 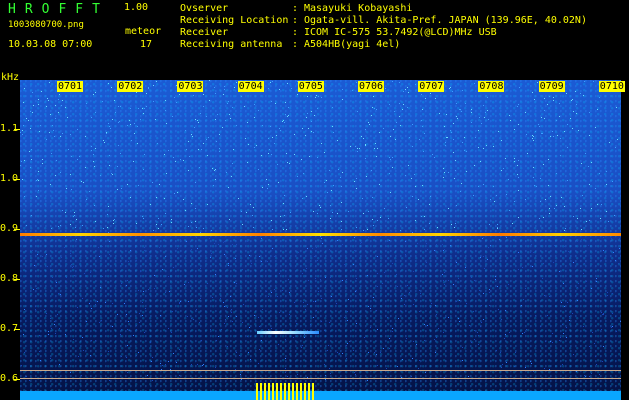 I want to click on reference-line-lower, so click(x=320, y=378).